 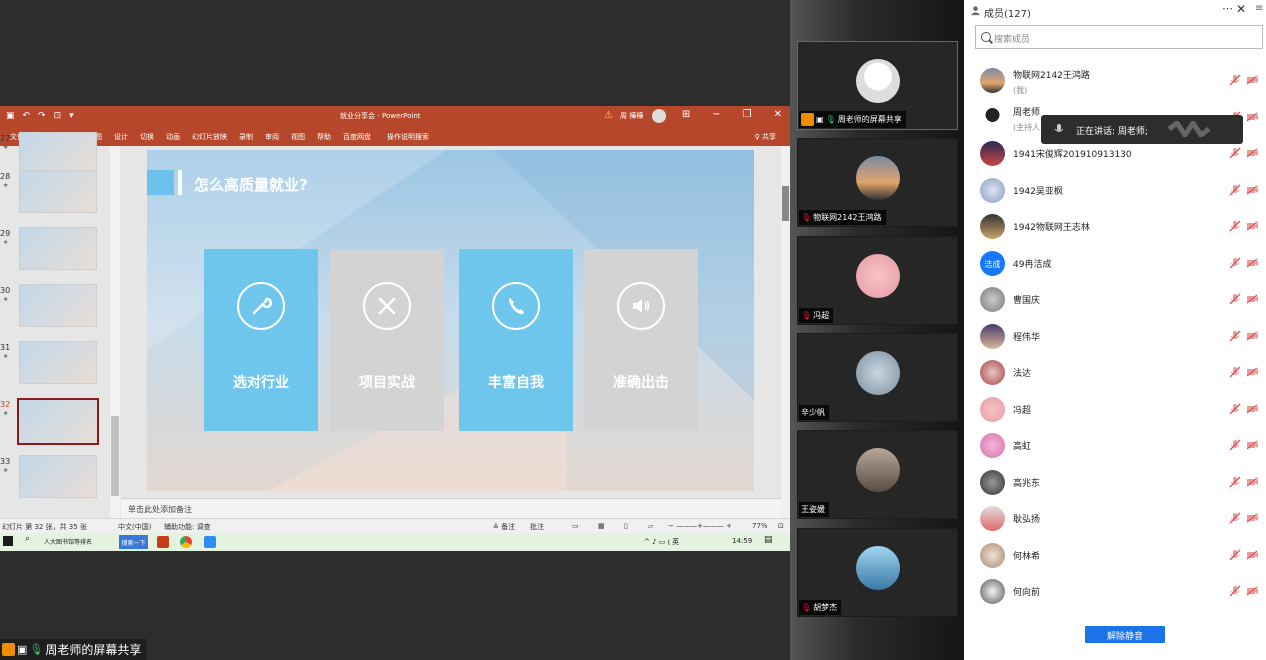 I want to click on restore-button: ❐, so click(x=747, y=114).